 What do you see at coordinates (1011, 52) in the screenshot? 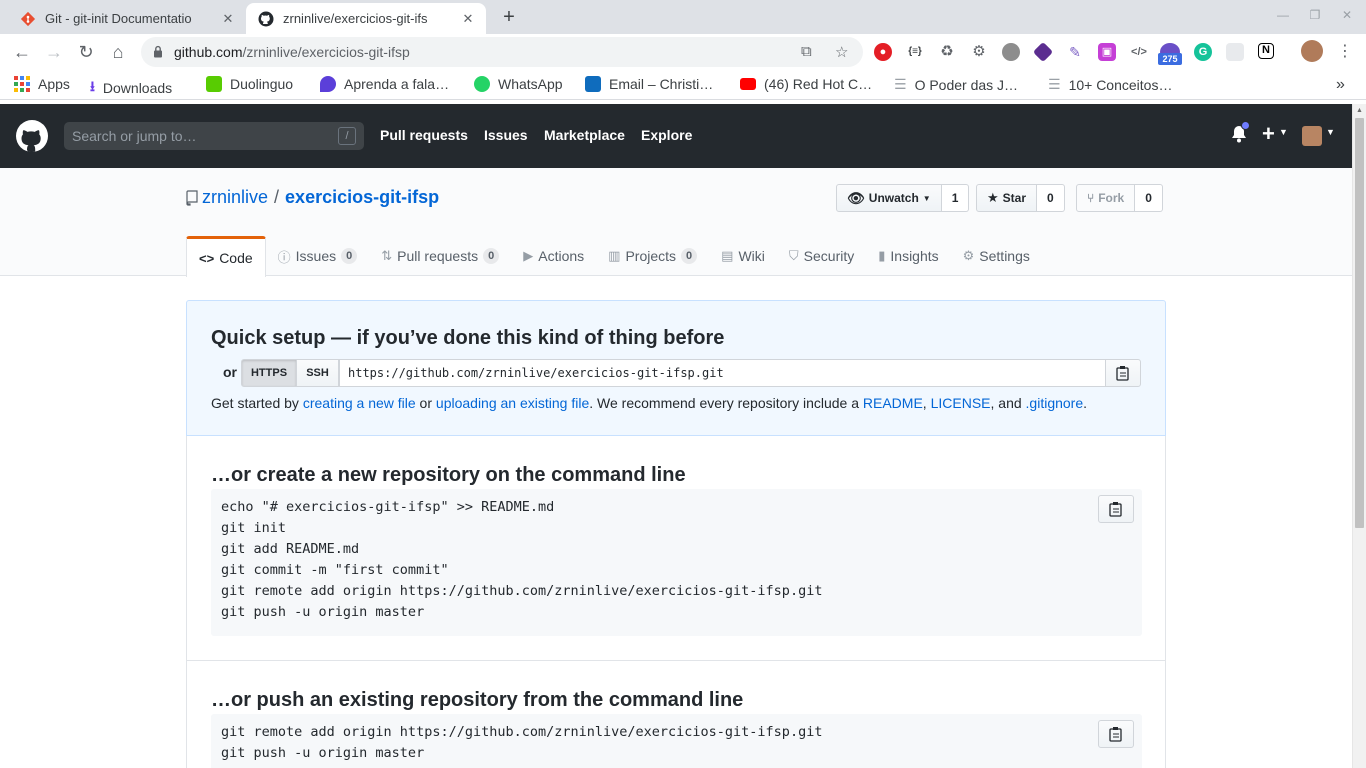
I see `tomato-extension-icon` at bounding box center [1011, 52].